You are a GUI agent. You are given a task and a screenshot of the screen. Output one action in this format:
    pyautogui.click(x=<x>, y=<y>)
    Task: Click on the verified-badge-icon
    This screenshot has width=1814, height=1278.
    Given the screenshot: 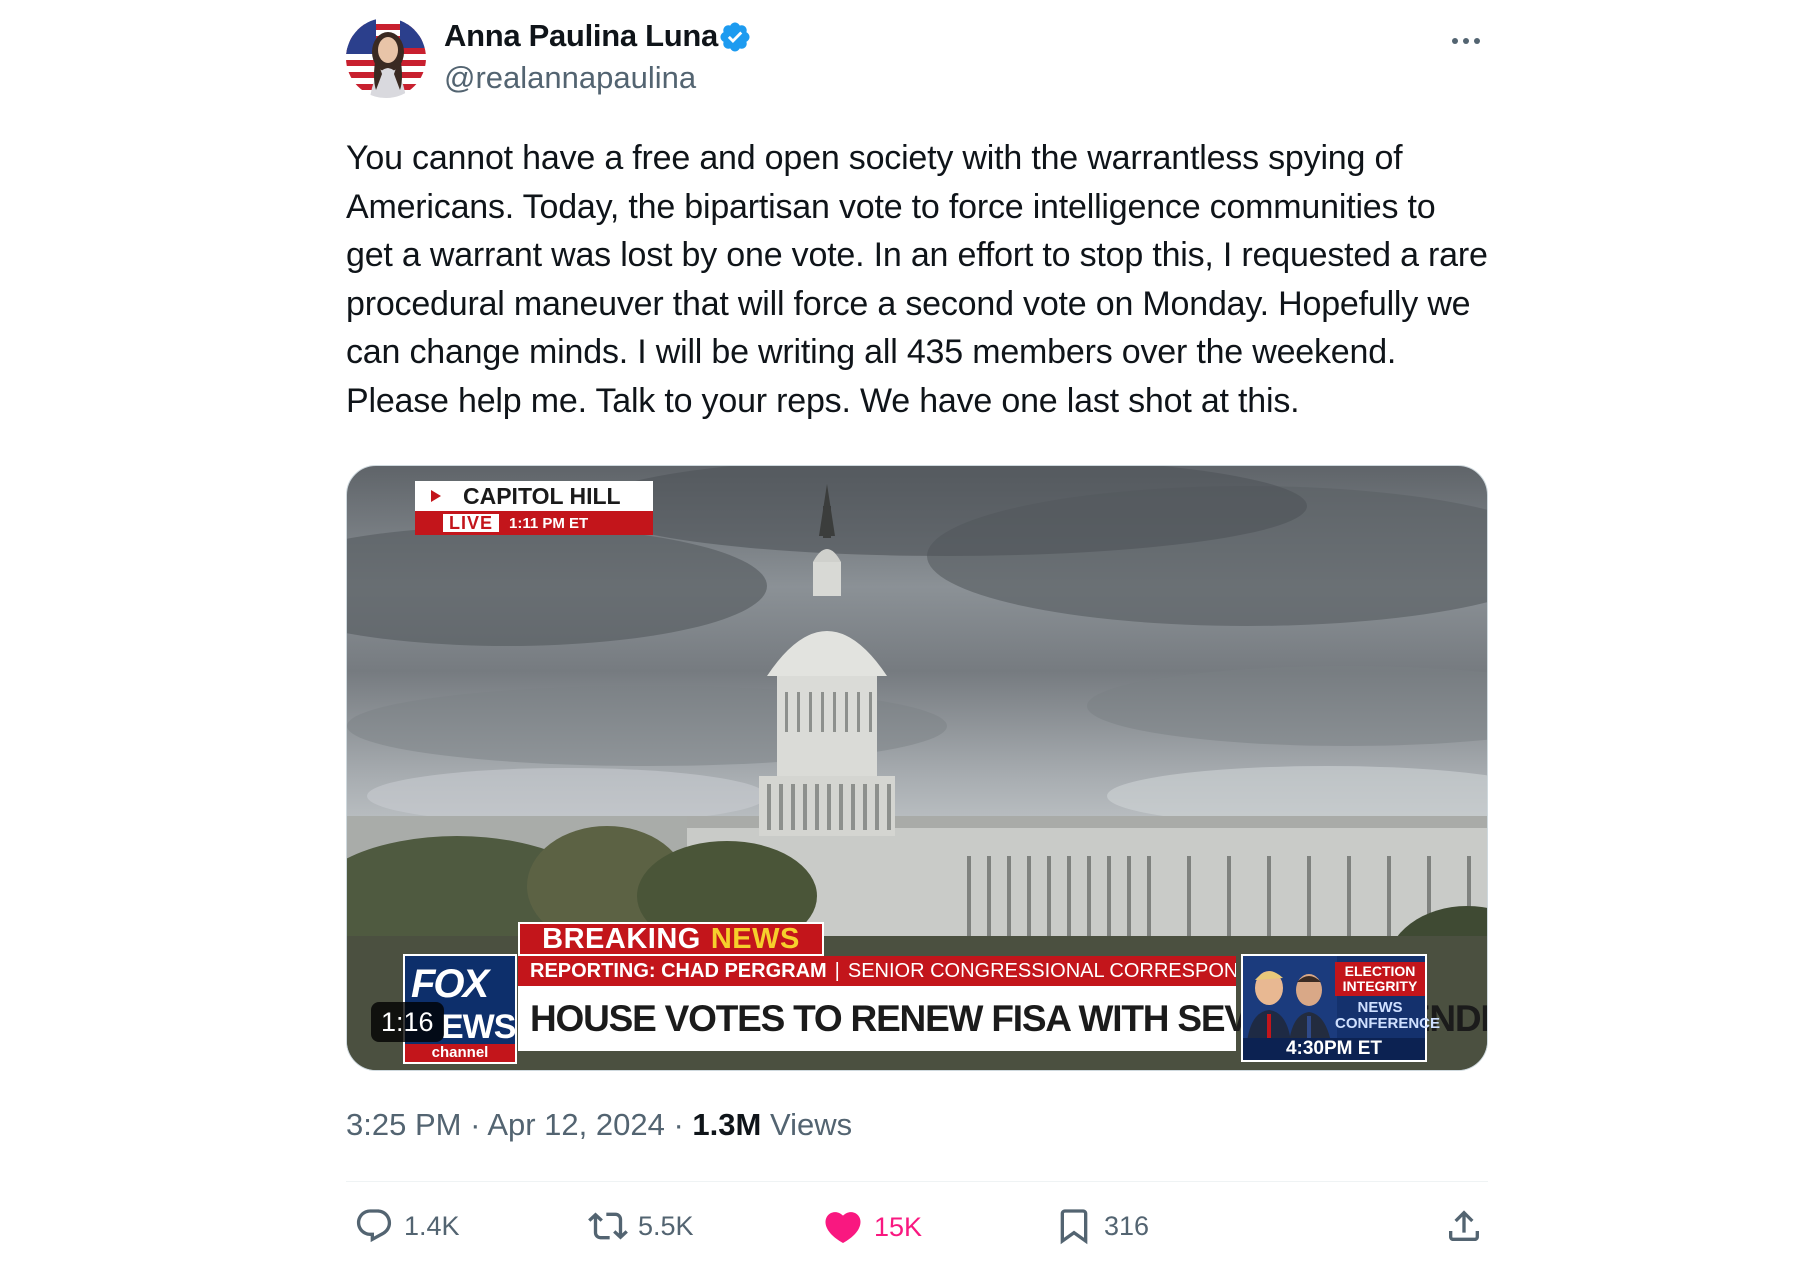 What is the action you would take?
    pyautogui.click(x=735, y=37)
    